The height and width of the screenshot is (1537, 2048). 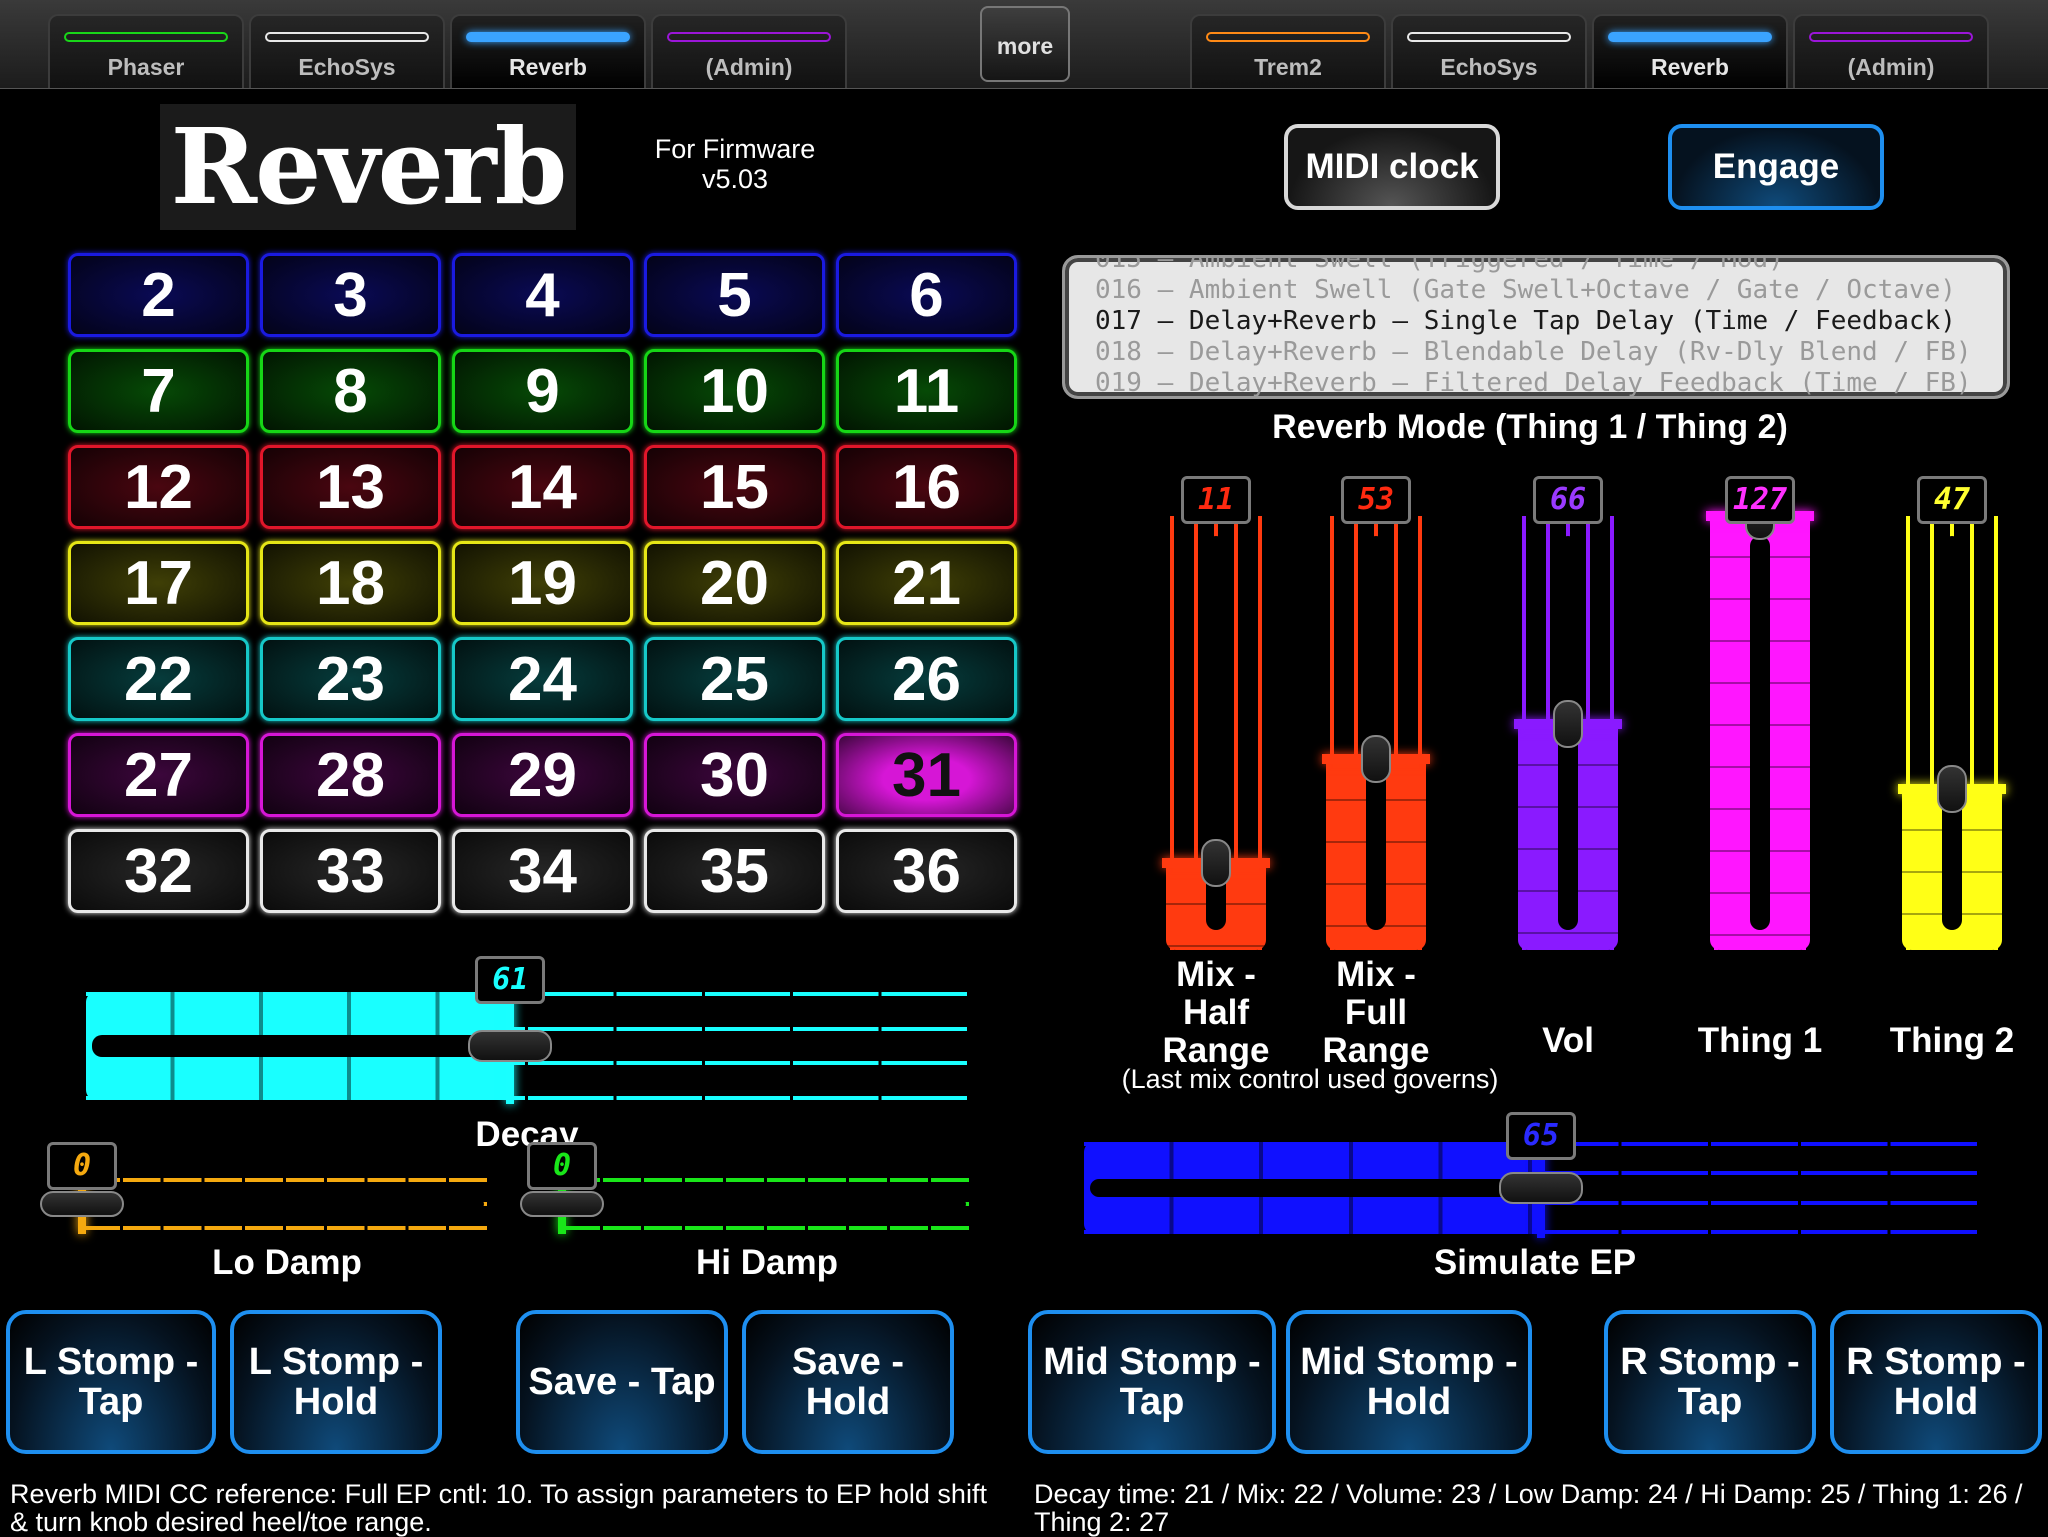 What do you see at coordinates (158, 391) in the screenshot?
I see `preset-button-7: 7` at bounding box center [158, 391].